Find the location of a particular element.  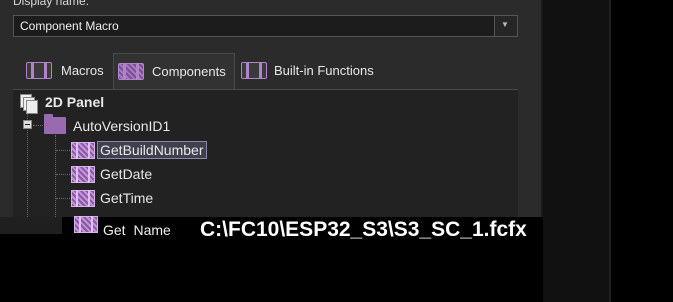

dropdown-button: ▼ is located at coordinates (505, 26).